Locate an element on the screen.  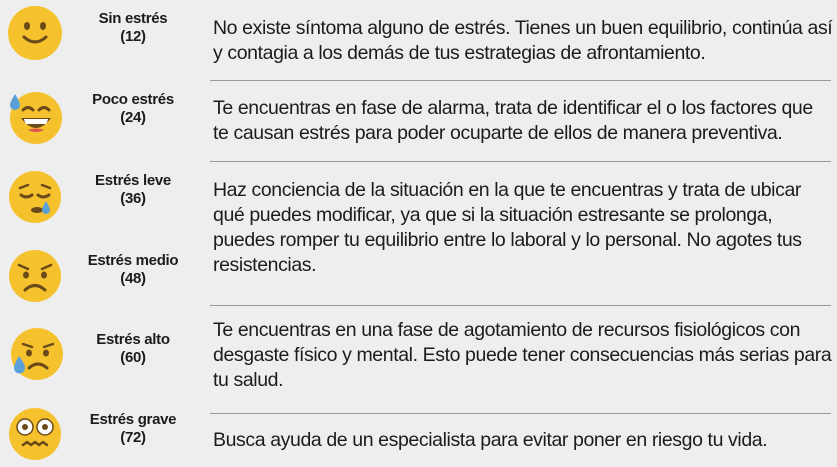
stress-level-name: Estrés medio is located at coordinates (133, 260).